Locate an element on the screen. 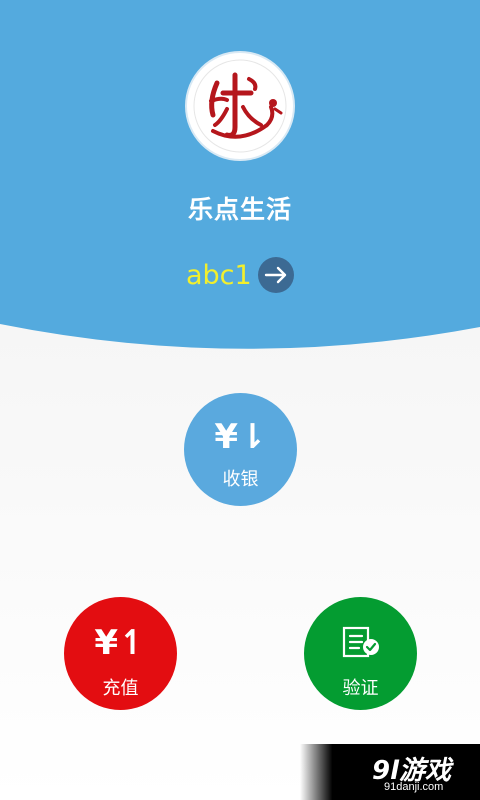  watermark-url: 91danji.com is located at coordinates (414, 787).